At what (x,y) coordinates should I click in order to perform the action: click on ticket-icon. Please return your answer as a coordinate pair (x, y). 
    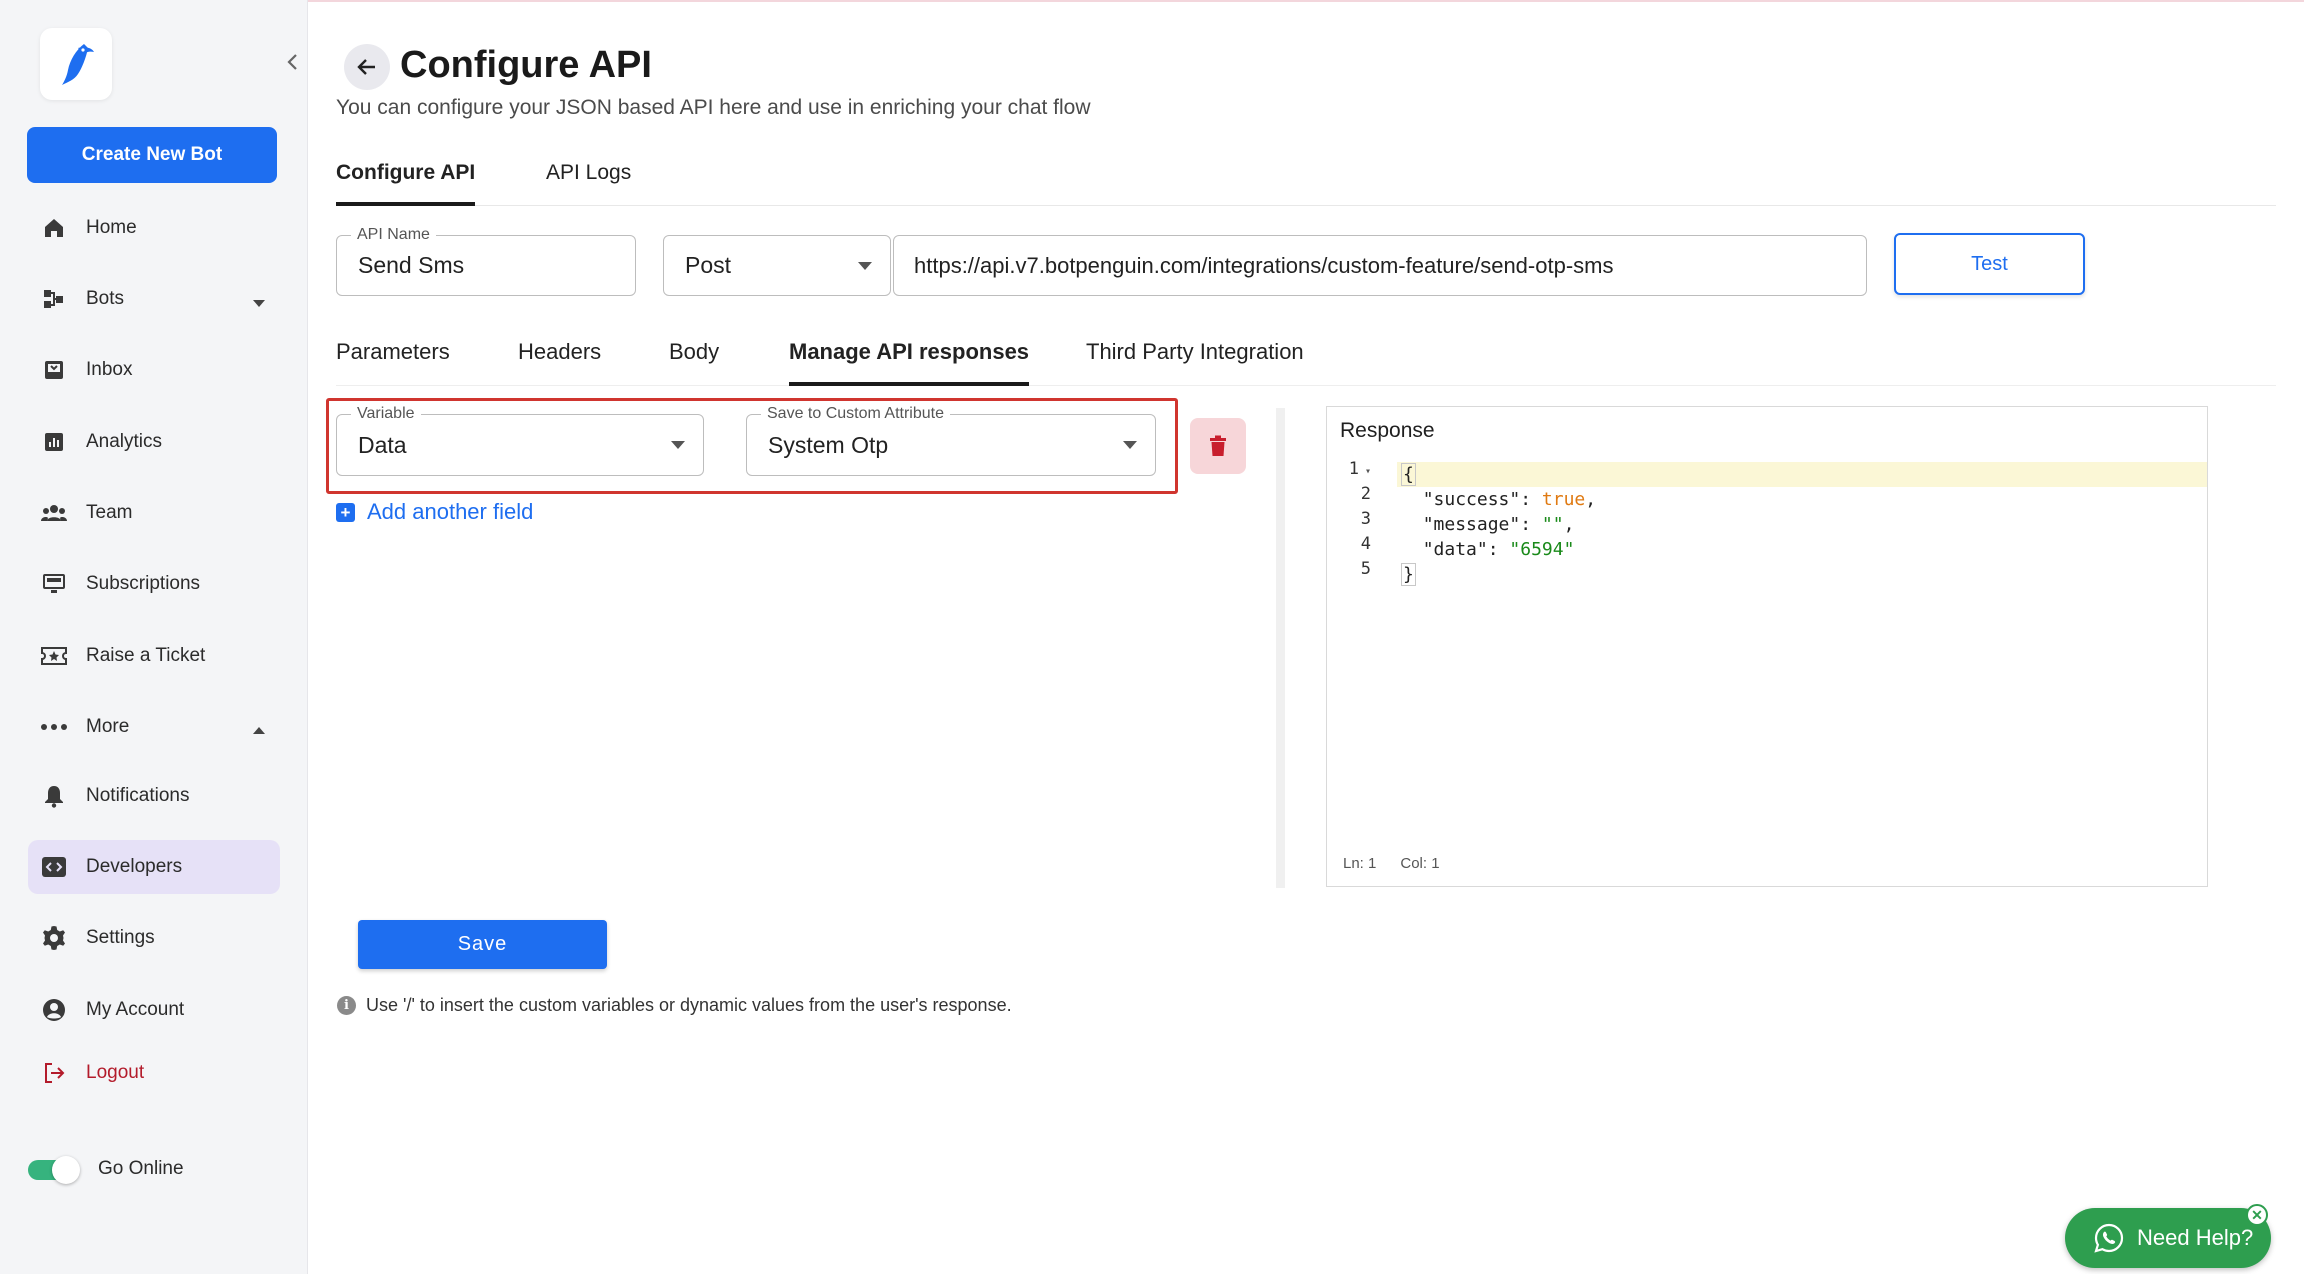
    Looking at the image, I should click on (54, 656).